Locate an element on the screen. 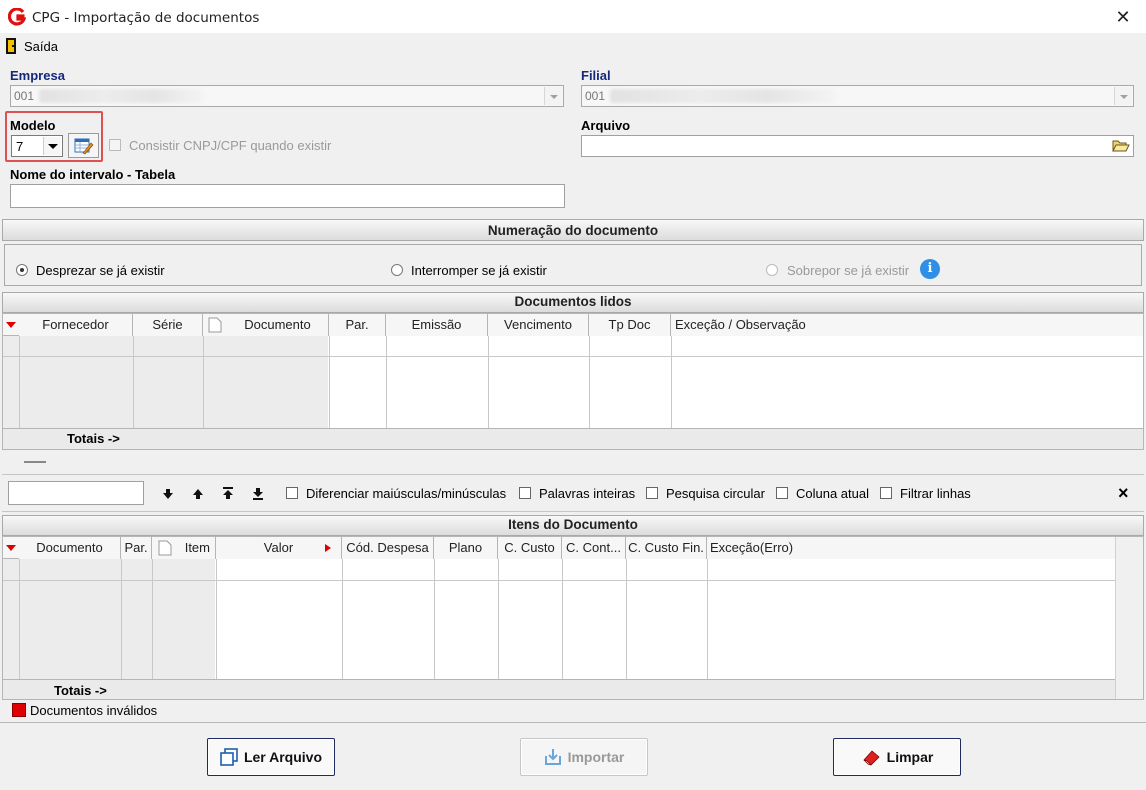  intervalo-label: Nome do intervalo - Tabela is located at coordinates (93, 174).